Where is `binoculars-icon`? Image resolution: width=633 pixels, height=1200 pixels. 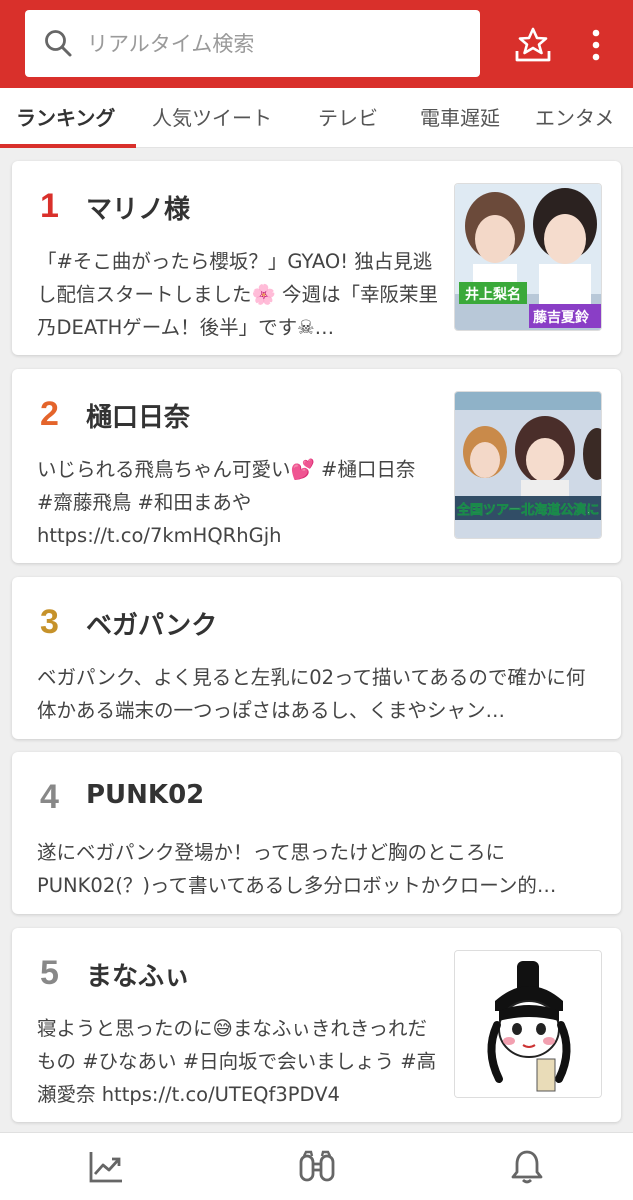 binoculars-icon is located at coordinates (317, 1166).